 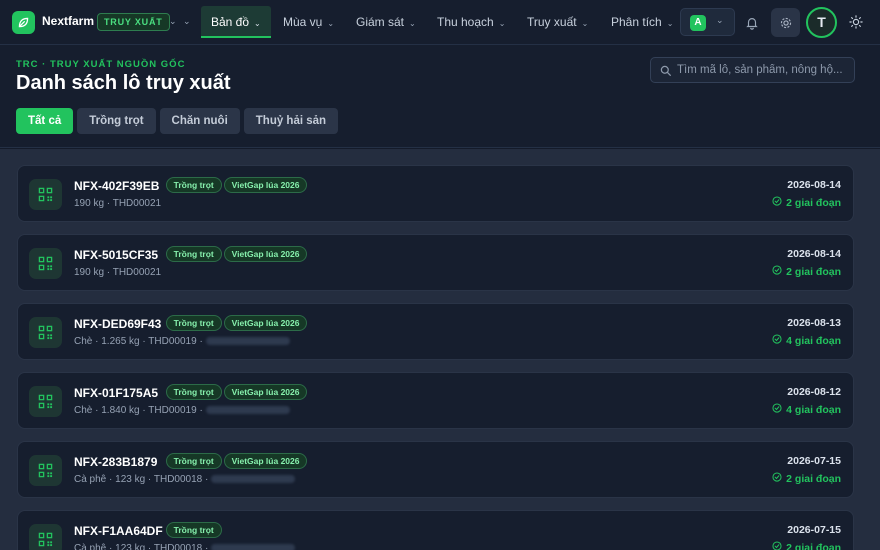 I want to click on org-avatar: A, so click(x=698, y=23).